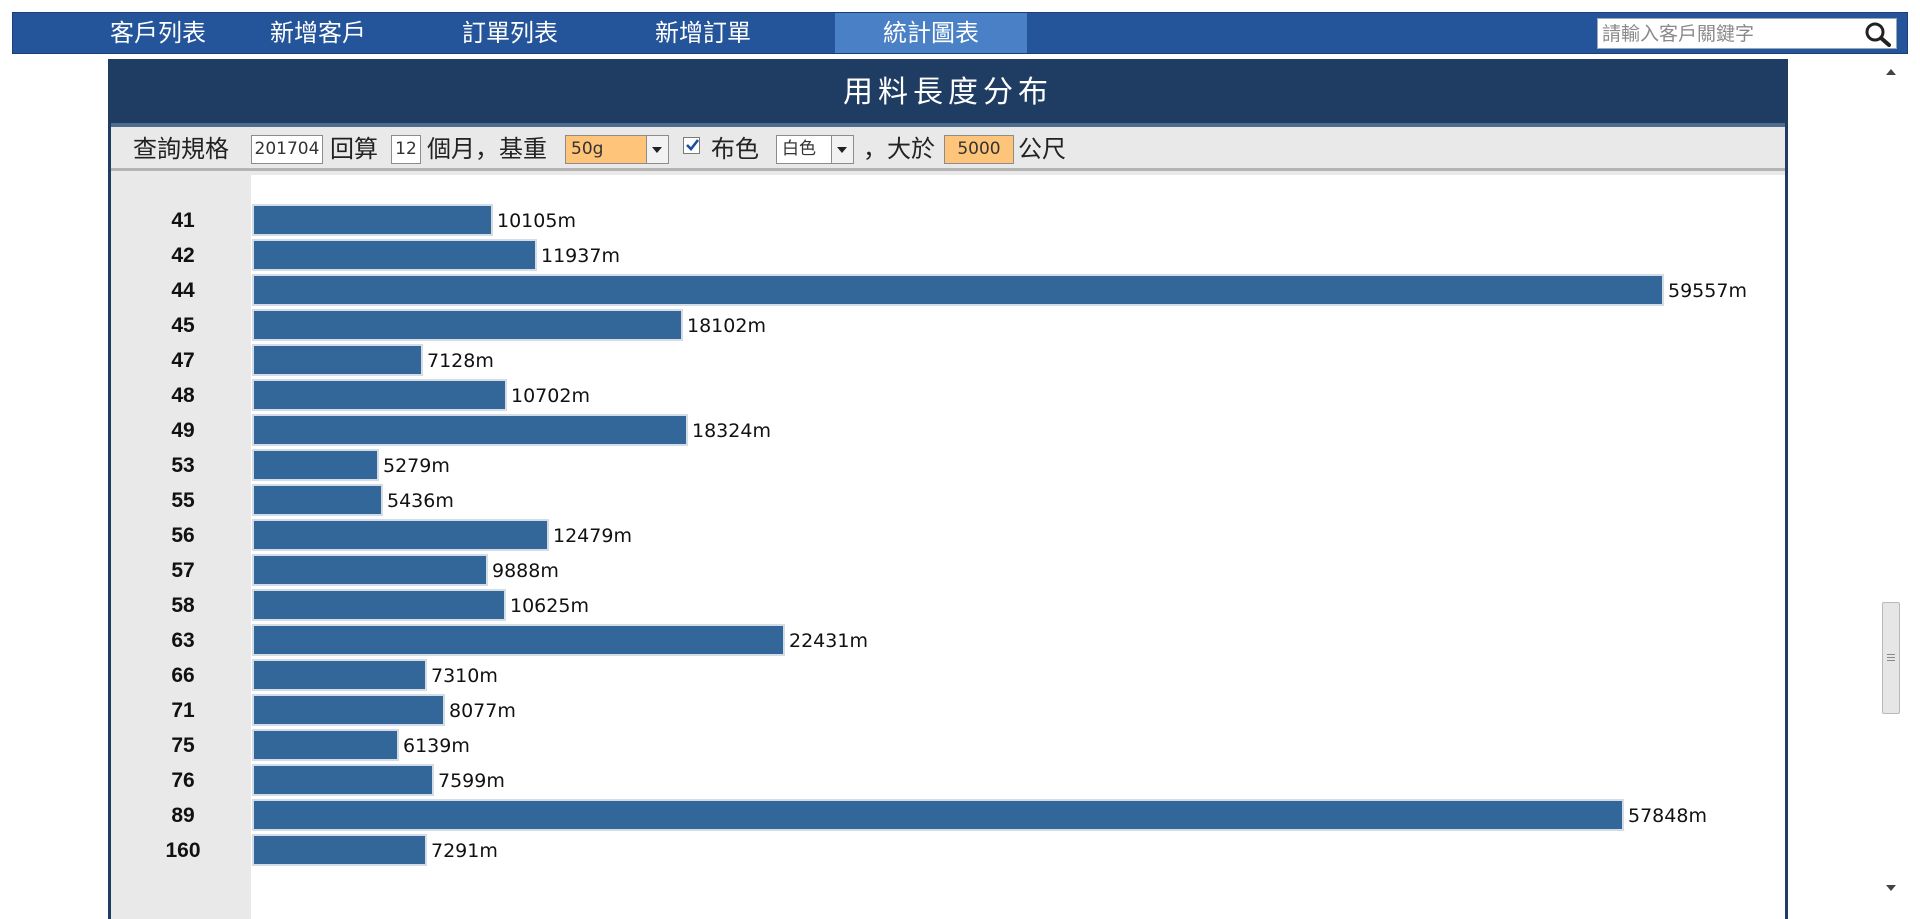 The height and width of the screenshot is (919, 1920). I want to click on page-title: 用料長度分布, so click(948, 93).